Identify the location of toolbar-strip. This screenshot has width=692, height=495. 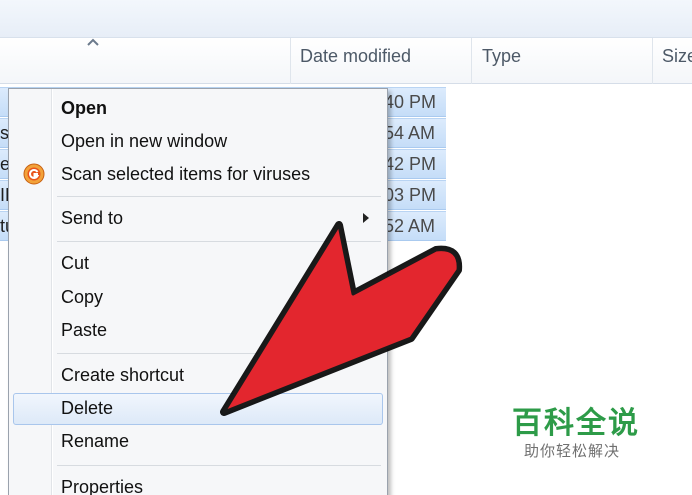
(346, 19).